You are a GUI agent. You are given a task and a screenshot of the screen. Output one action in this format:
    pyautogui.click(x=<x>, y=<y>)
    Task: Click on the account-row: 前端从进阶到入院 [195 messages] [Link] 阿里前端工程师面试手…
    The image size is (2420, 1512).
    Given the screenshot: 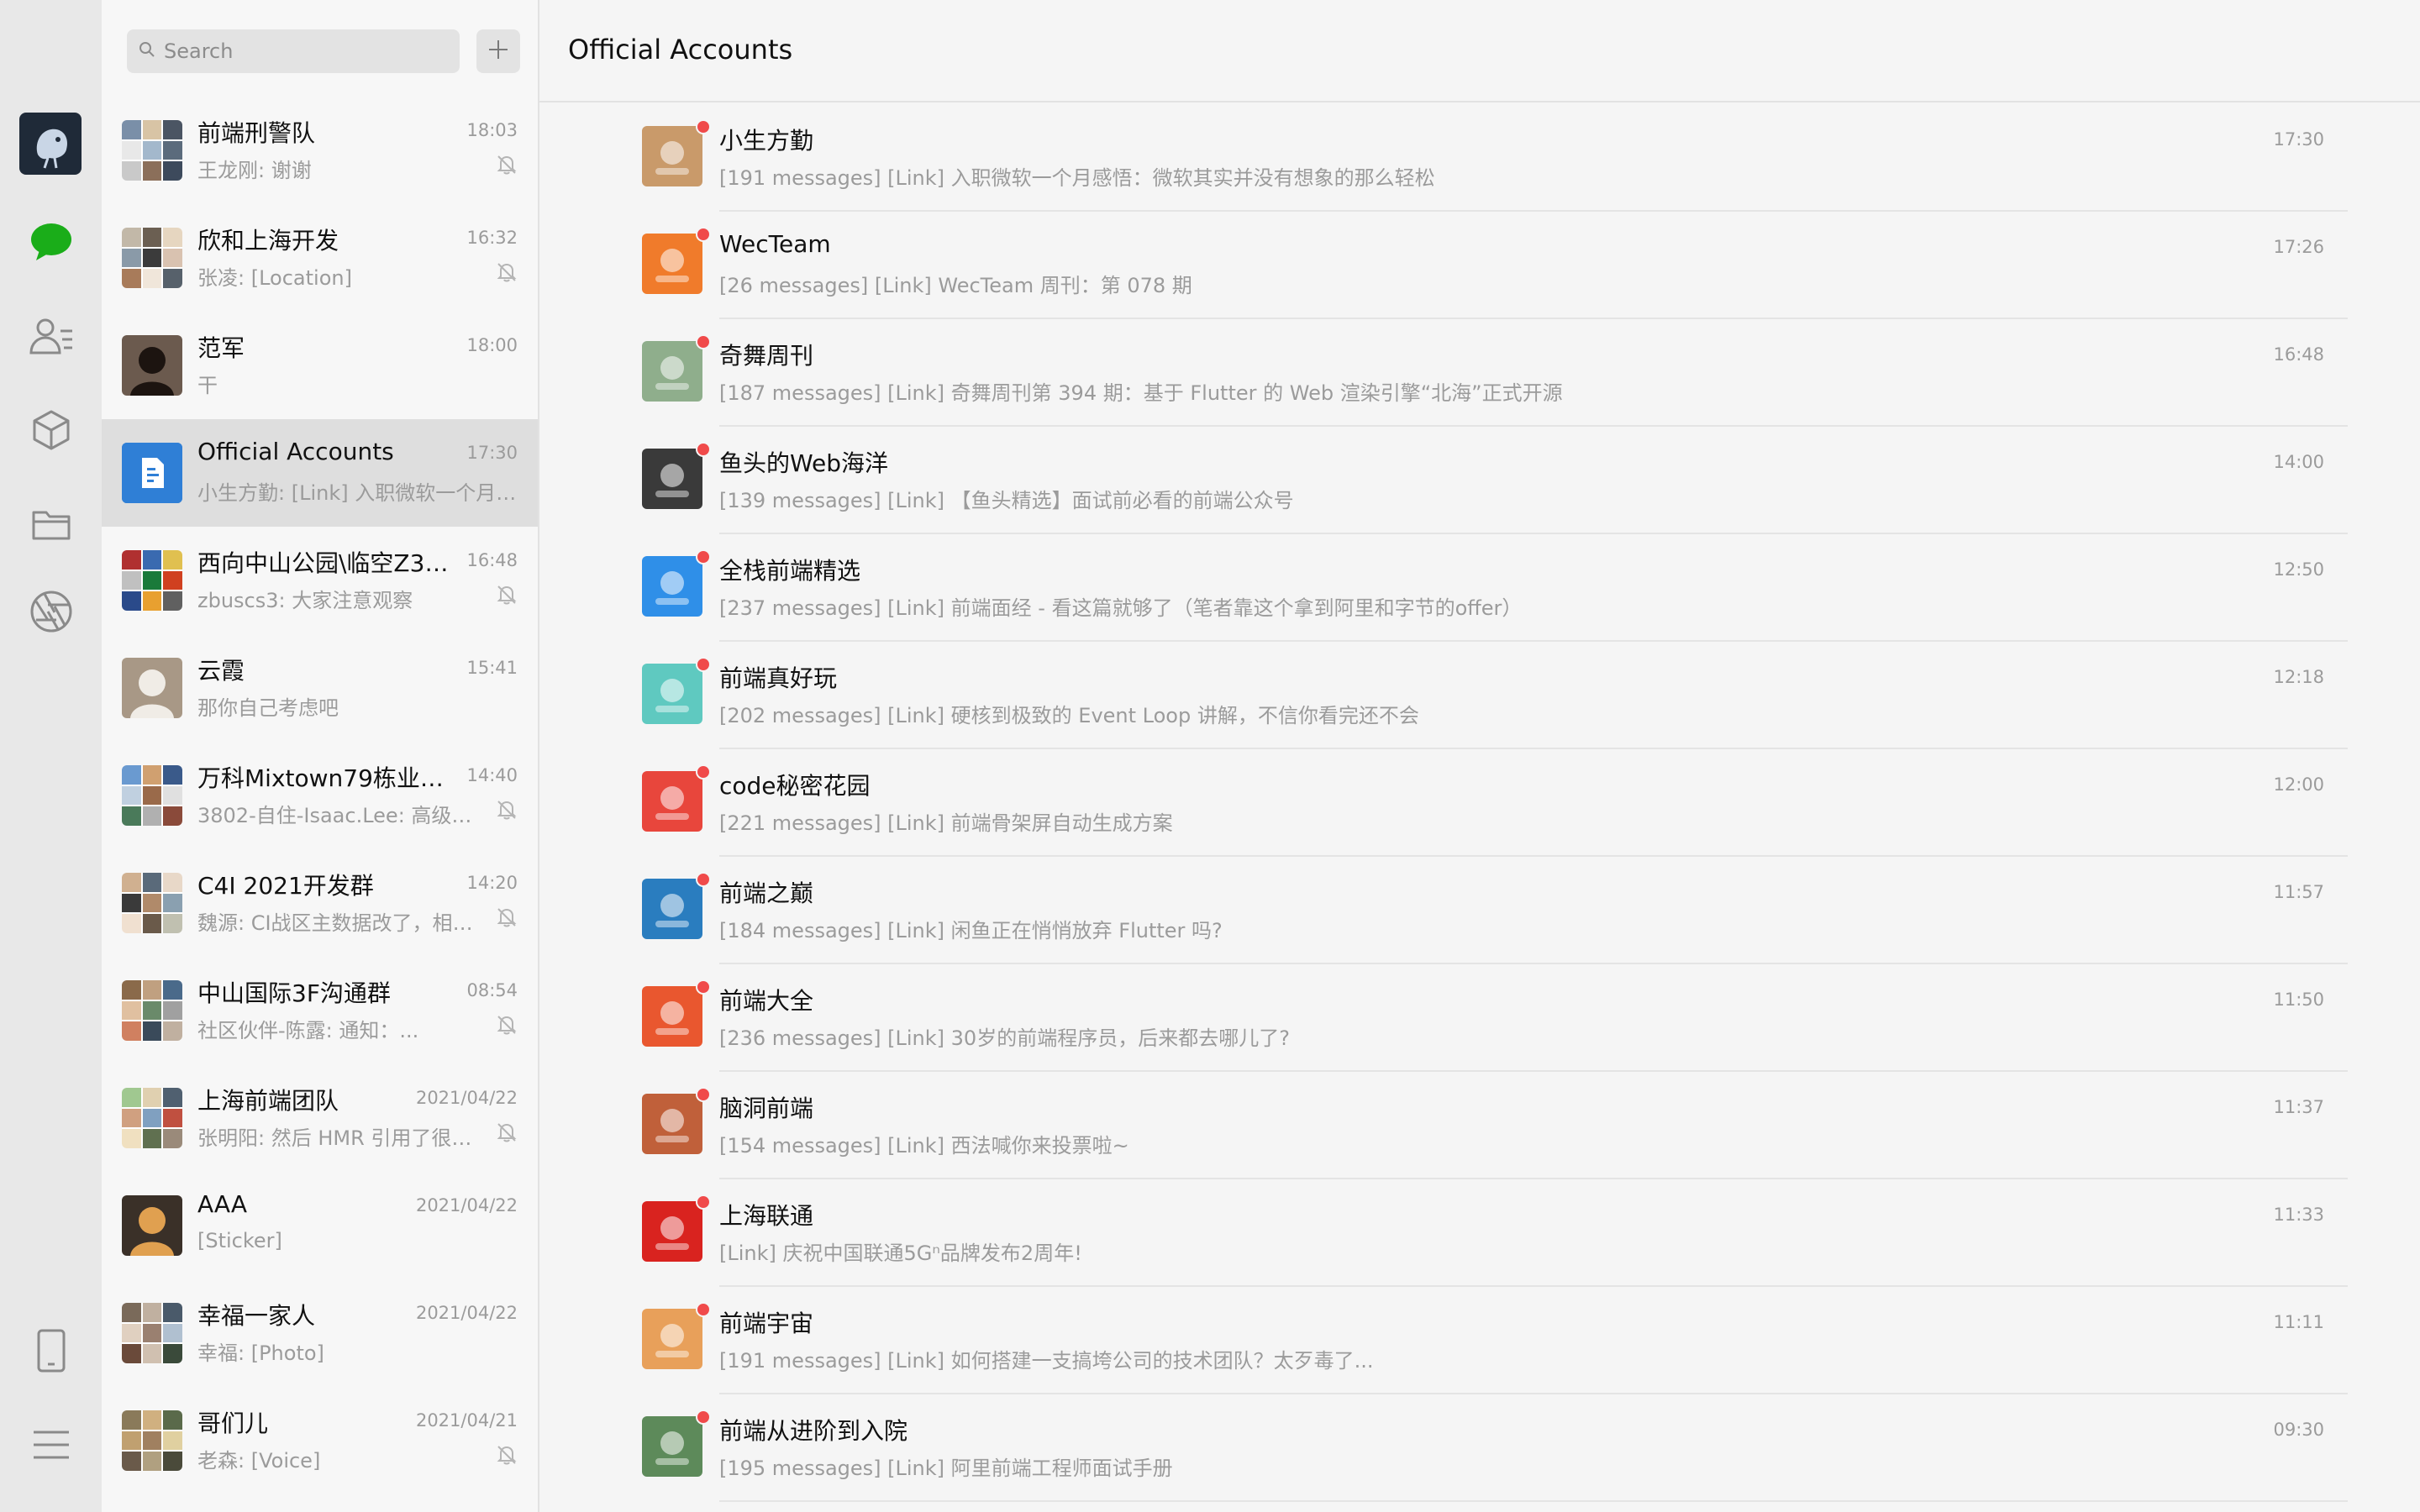 What is the action you would take?
    pyautogui.click(x=1495, y=1448)
    